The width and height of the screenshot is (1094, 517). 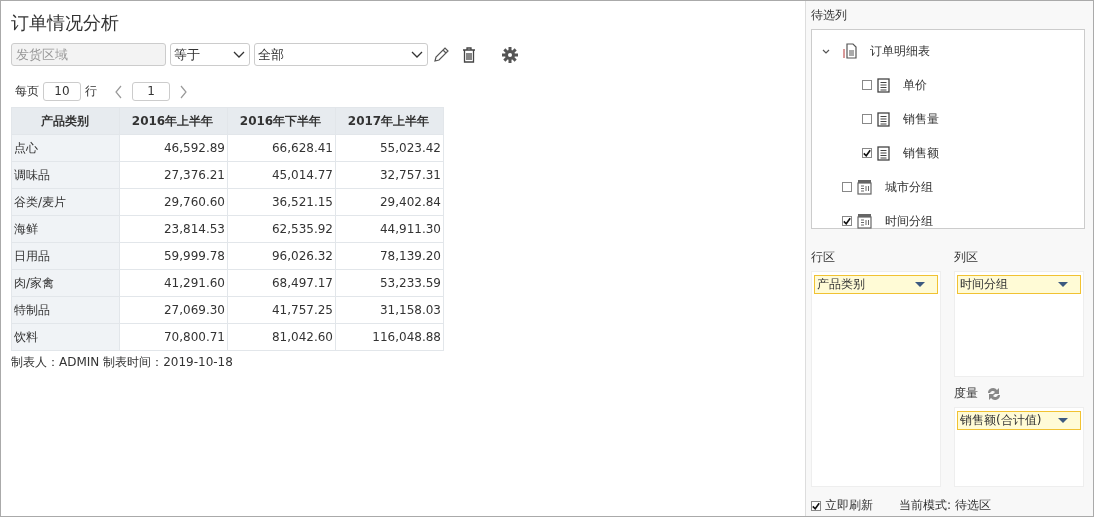 I want to click on zone-item: 产品类别, so click(x=876, y=284).